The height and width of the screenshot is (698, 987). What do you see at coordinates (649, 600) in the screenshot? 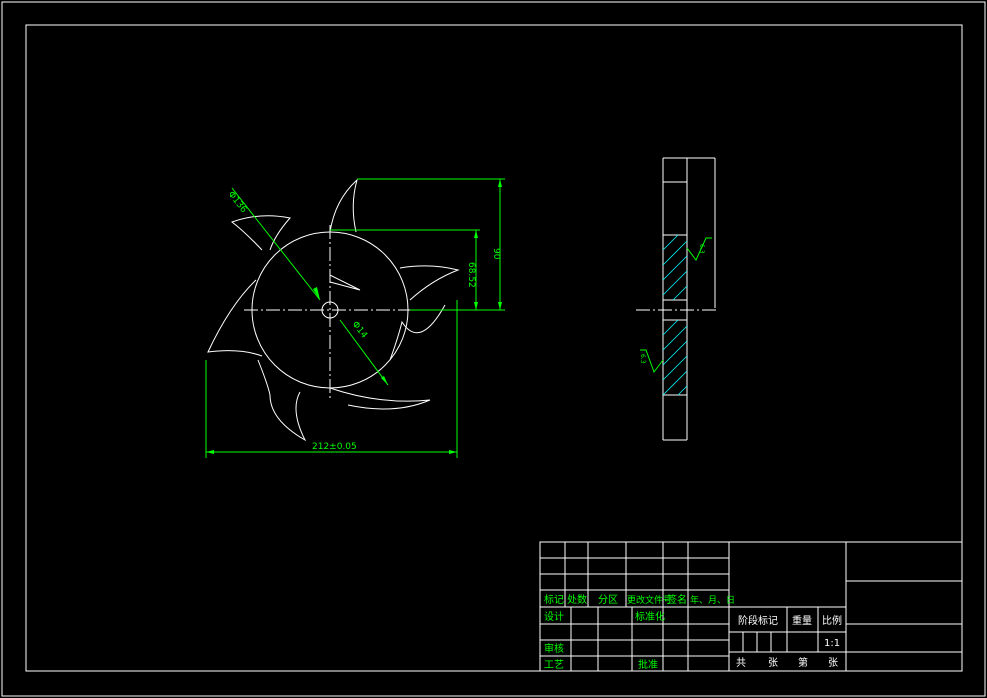
I see `tb-change-doc: 更改文件号` at bounding box center [649, 600].